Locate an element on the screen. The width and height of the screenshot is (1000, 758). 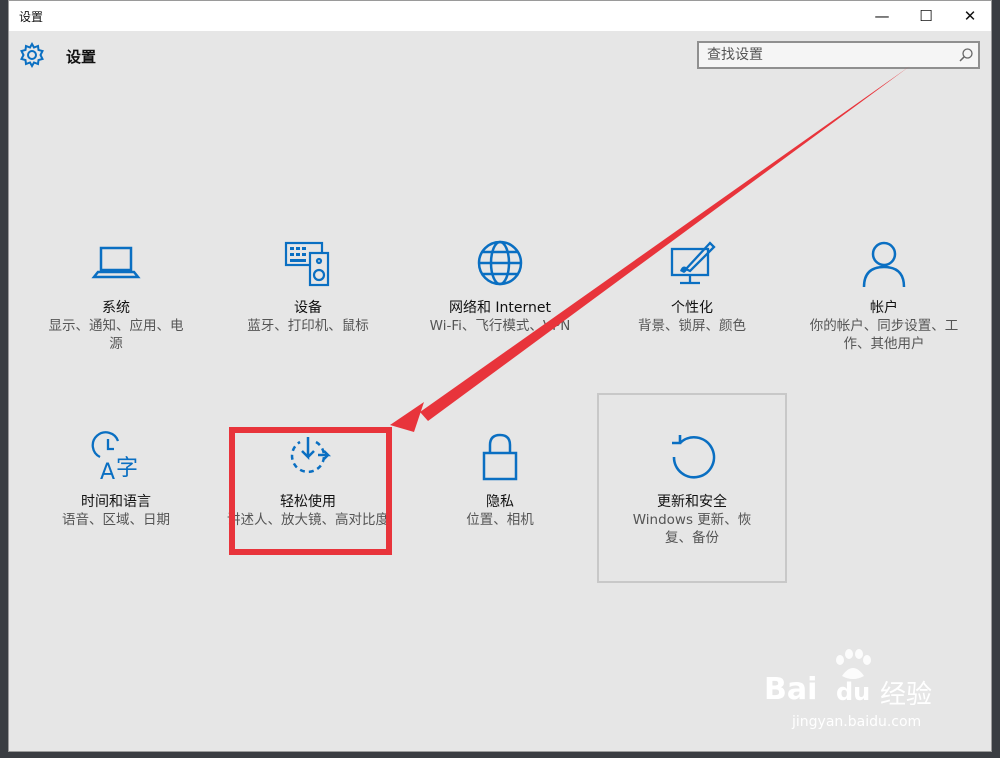
category-ease-of-access: 轻松使用 讲述人、放大镜、高对比度 is located at coordinates (308, 507).